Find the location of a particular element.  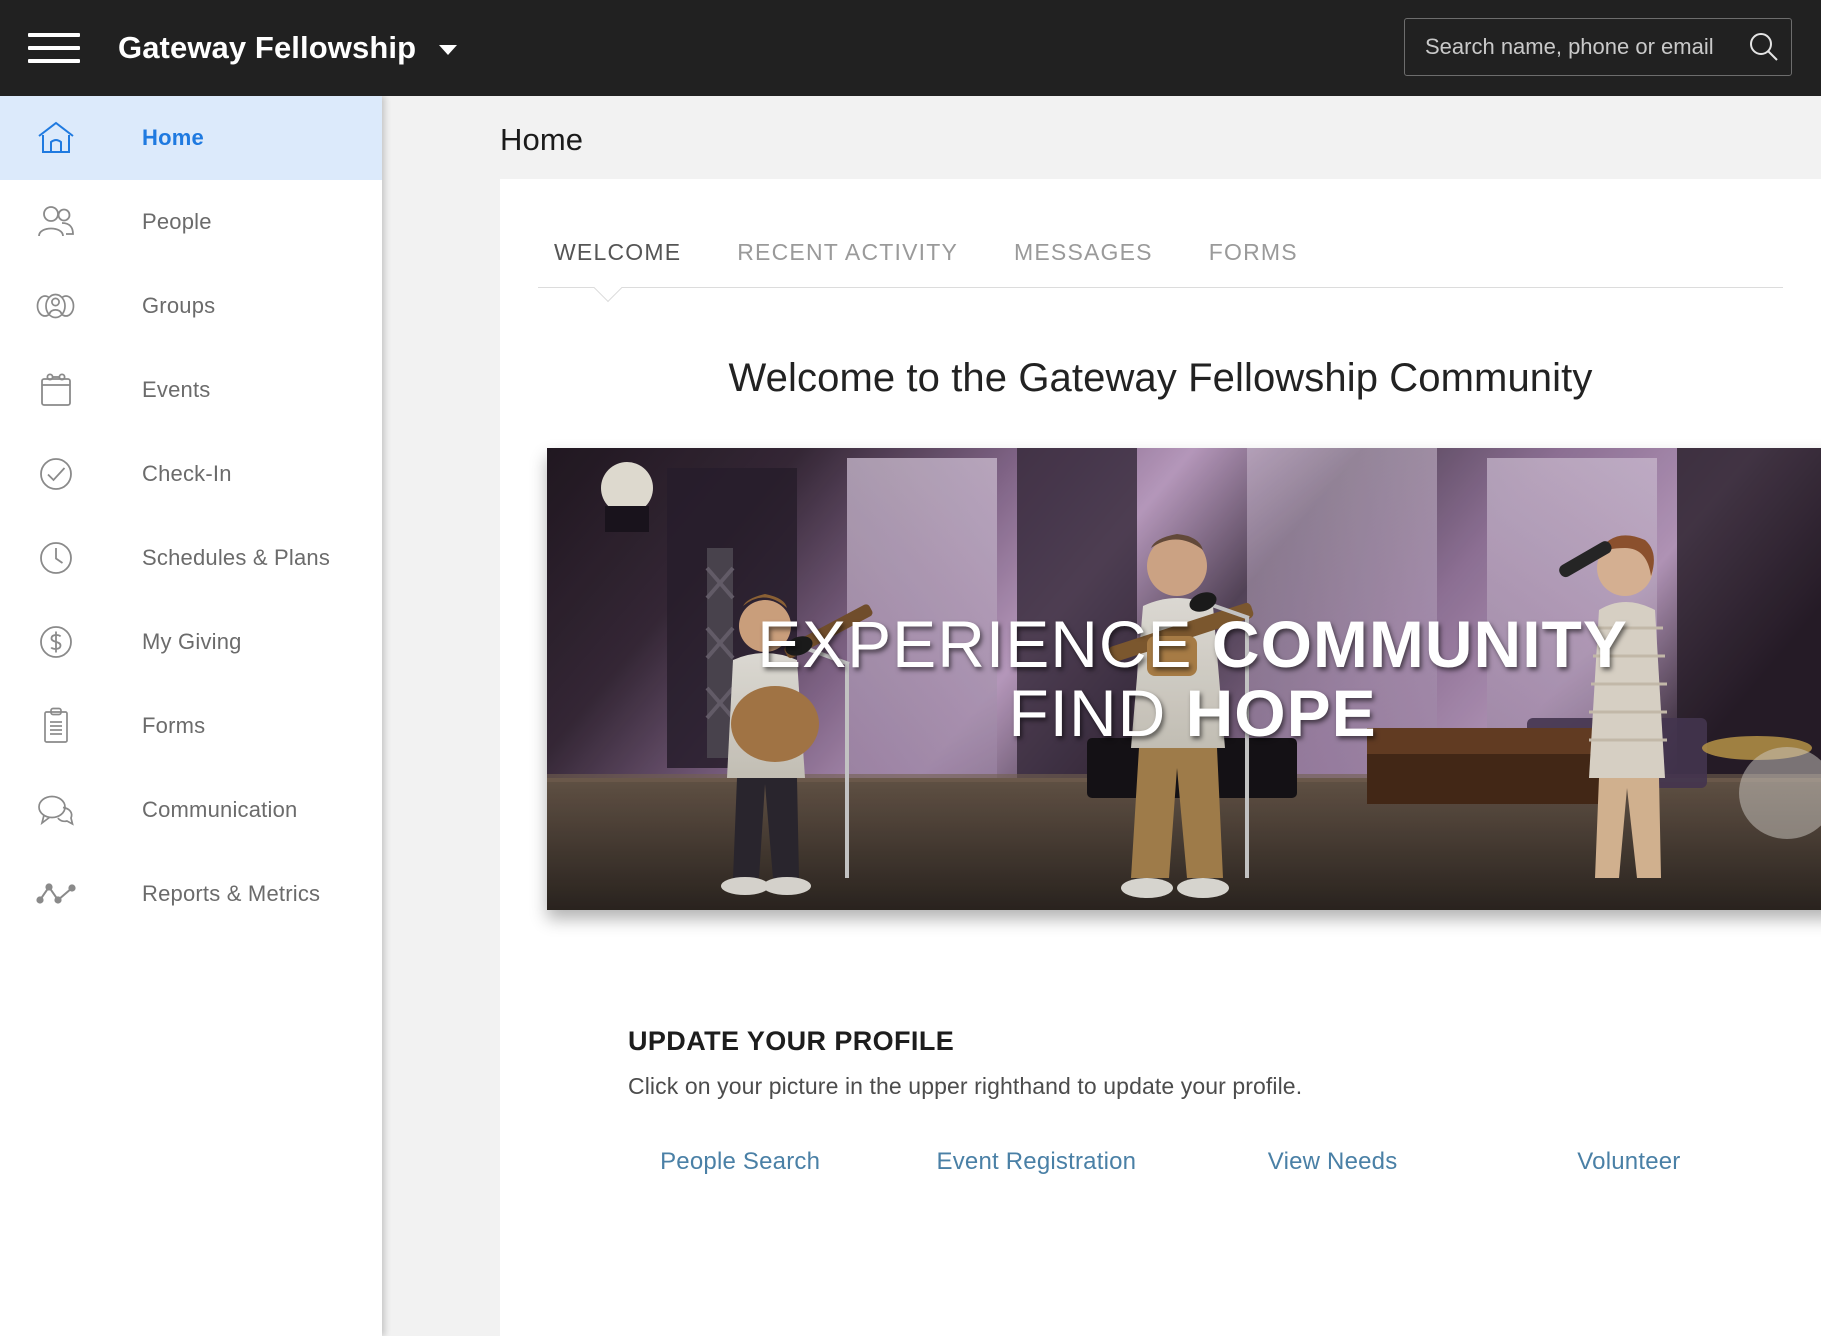

hamburger-icon is located at coordinates (54, 48).